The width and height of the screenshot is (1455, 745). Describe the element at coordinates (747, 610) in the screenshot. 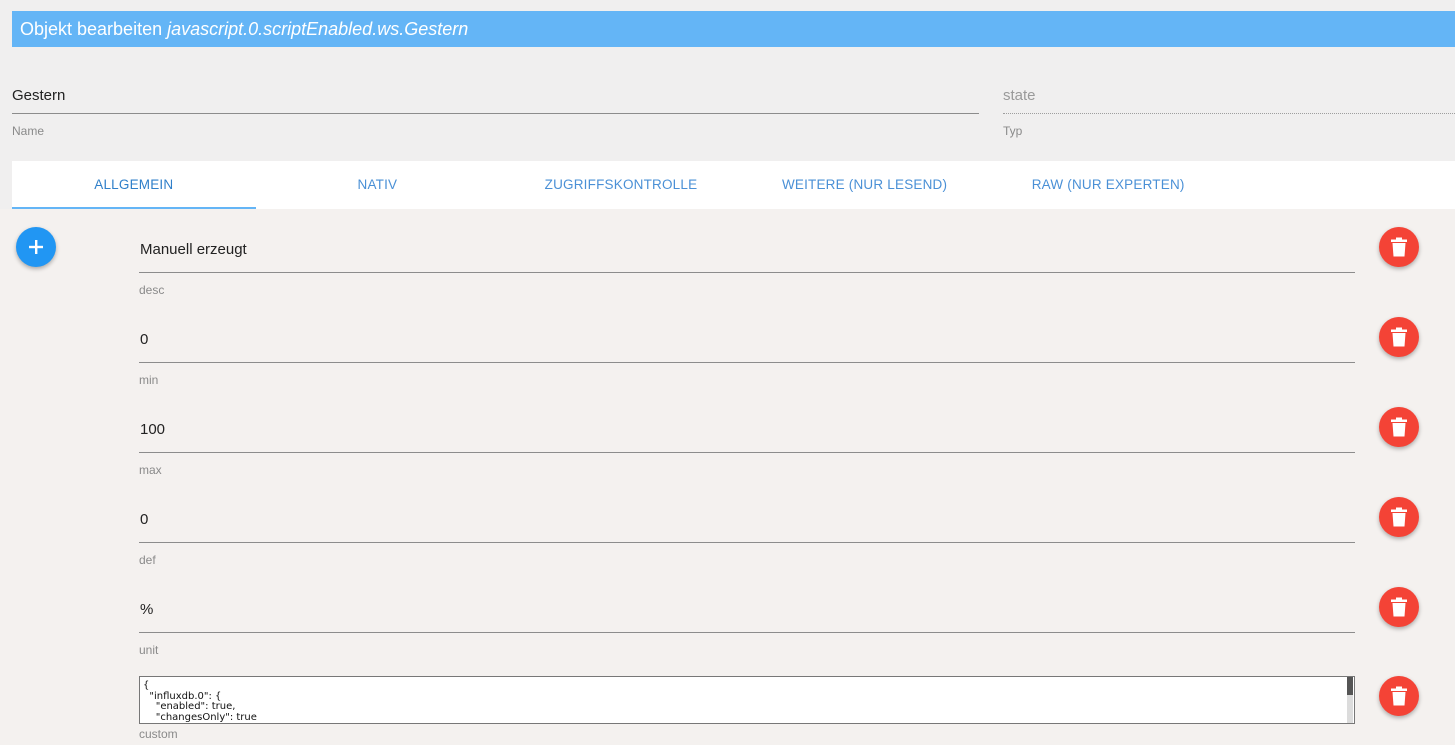

I see `unit-input: %` at that location.